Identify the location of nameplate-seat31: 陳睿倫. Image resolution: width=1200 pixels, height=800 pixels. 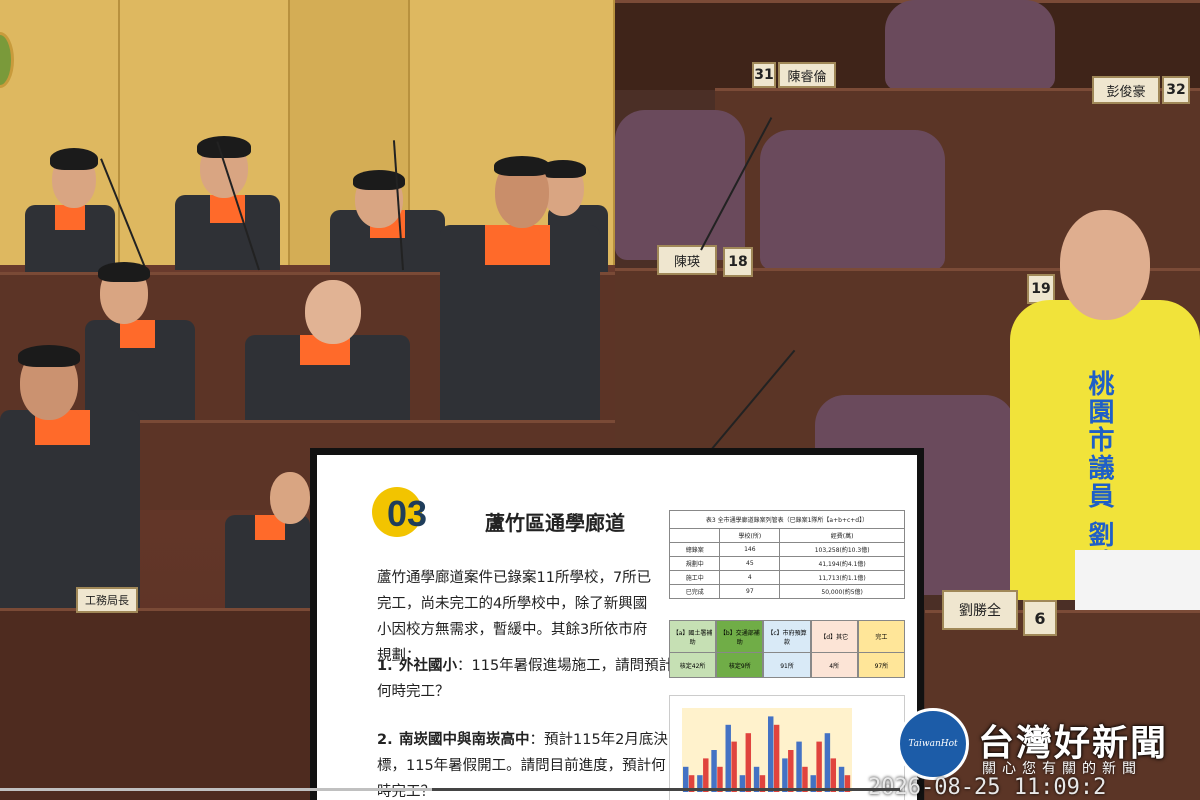
(807, 75).